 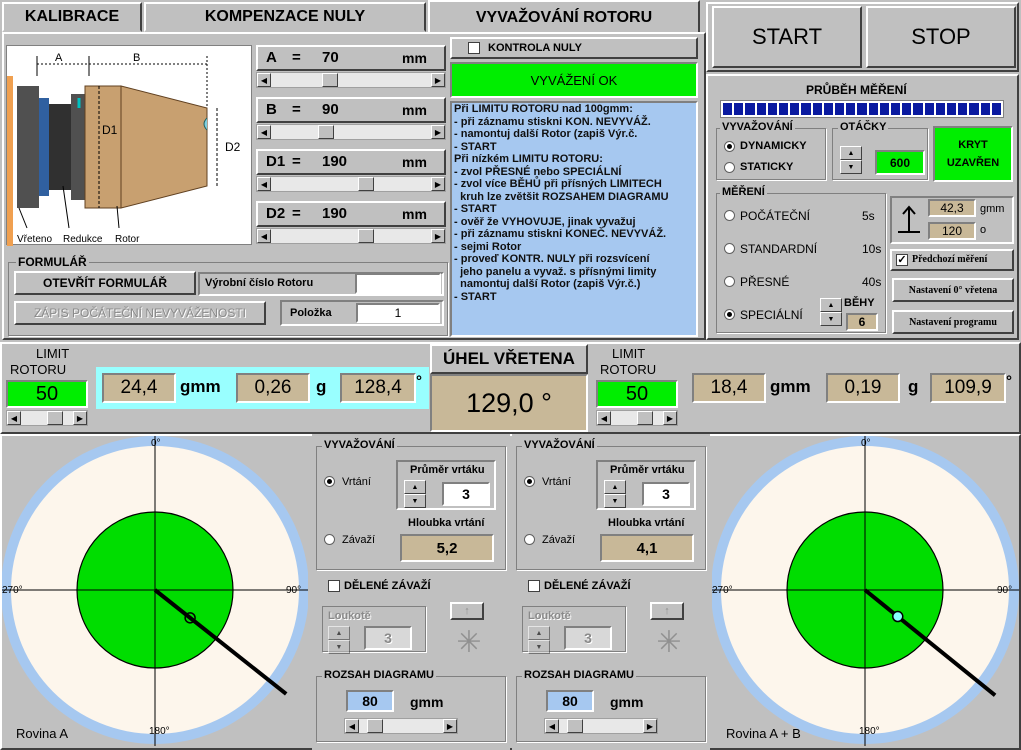 What do you see at coordinates (388, 638) in the screenshot?
I see `loukote-value: 3` at bounding box center [388, 638].